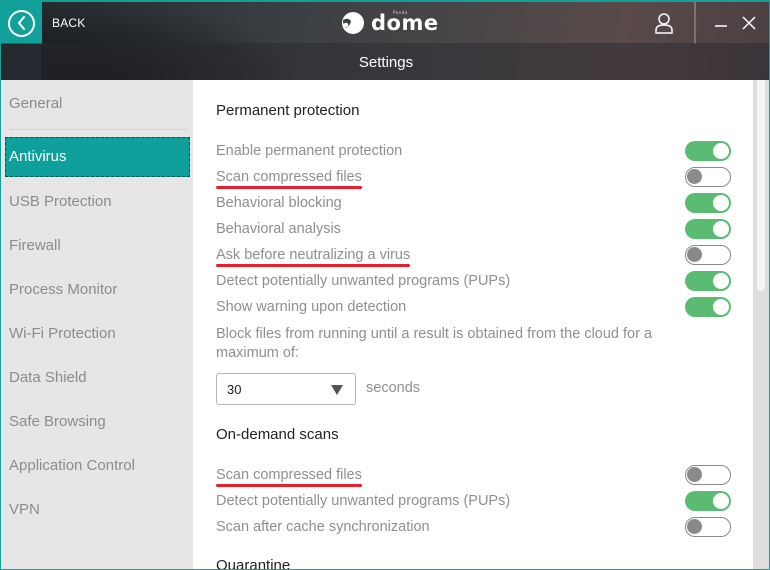  I want to click on option-label-text: Show warning upon detection, so click(311, 307).